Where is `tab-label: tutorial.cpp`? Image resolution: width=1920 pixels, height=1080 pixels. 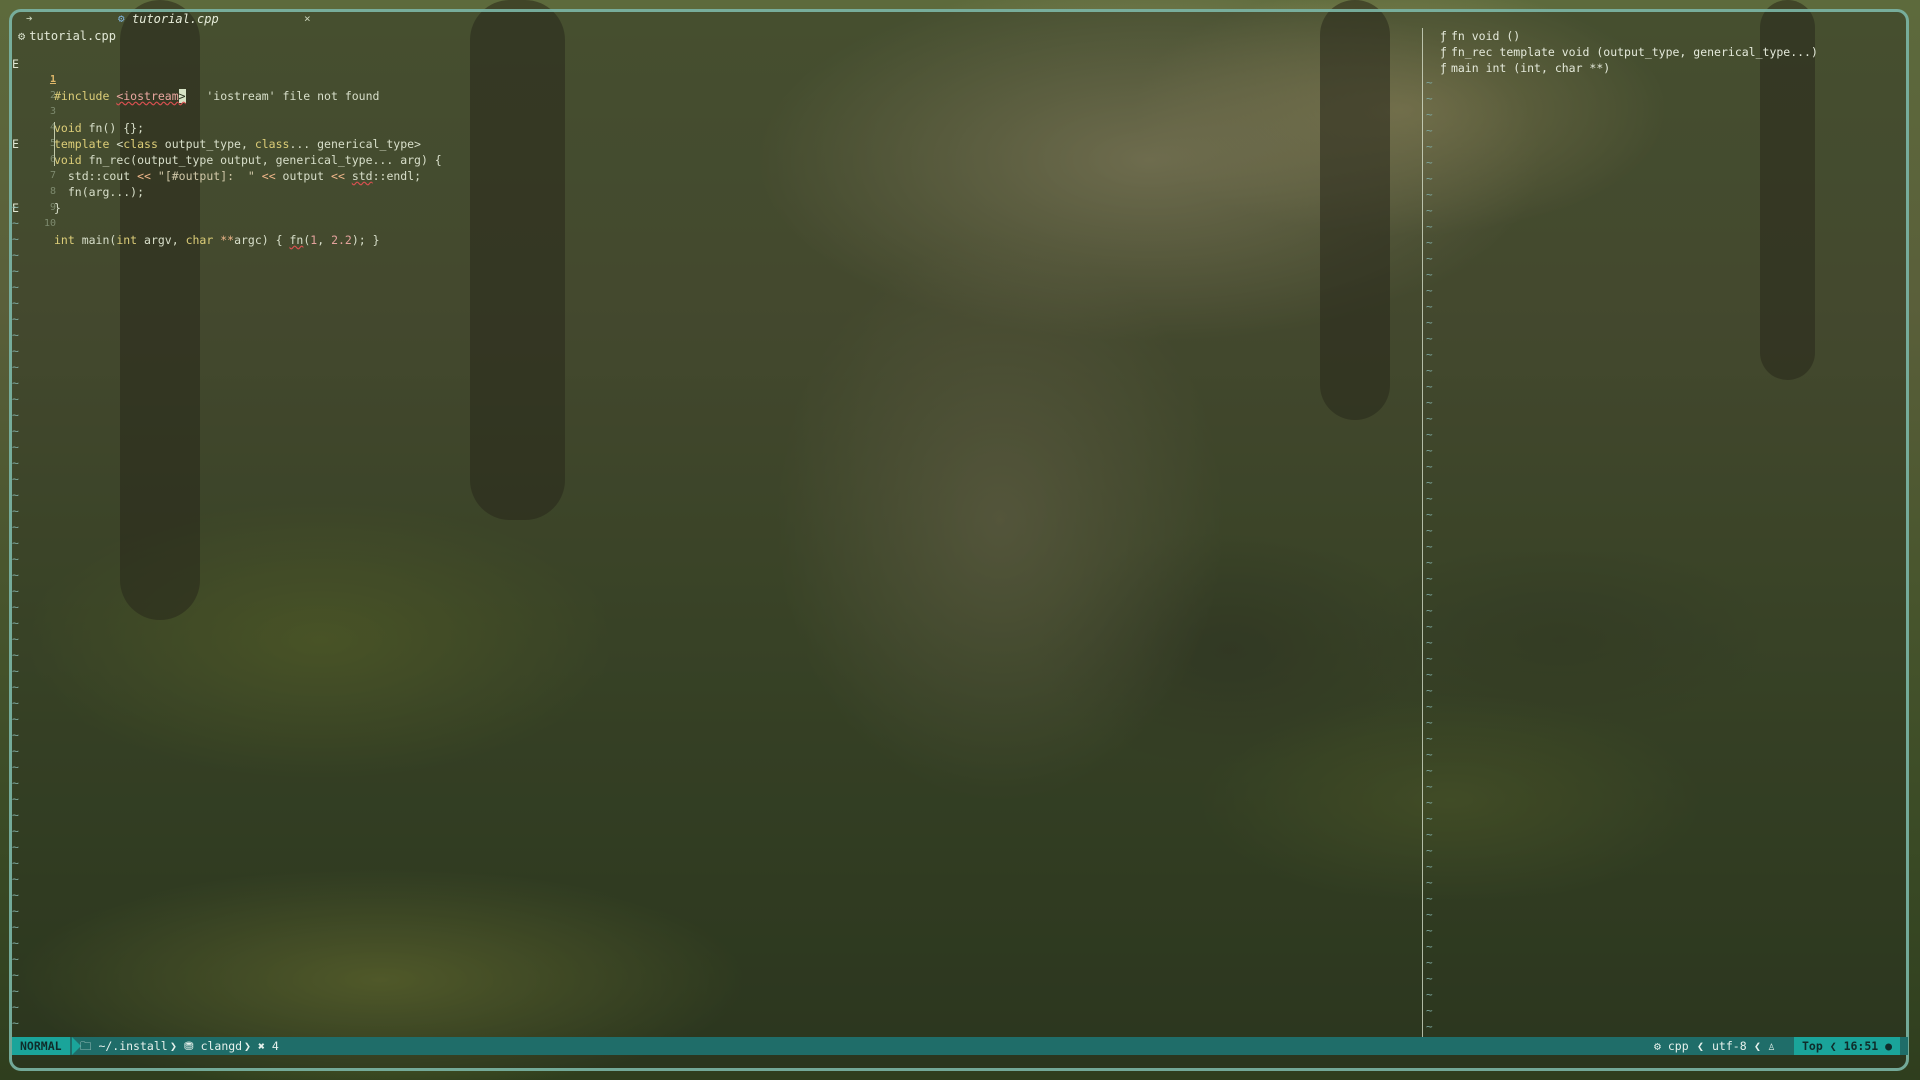
tab-label: tutorial.cpp is located at coordinates (175, 19).